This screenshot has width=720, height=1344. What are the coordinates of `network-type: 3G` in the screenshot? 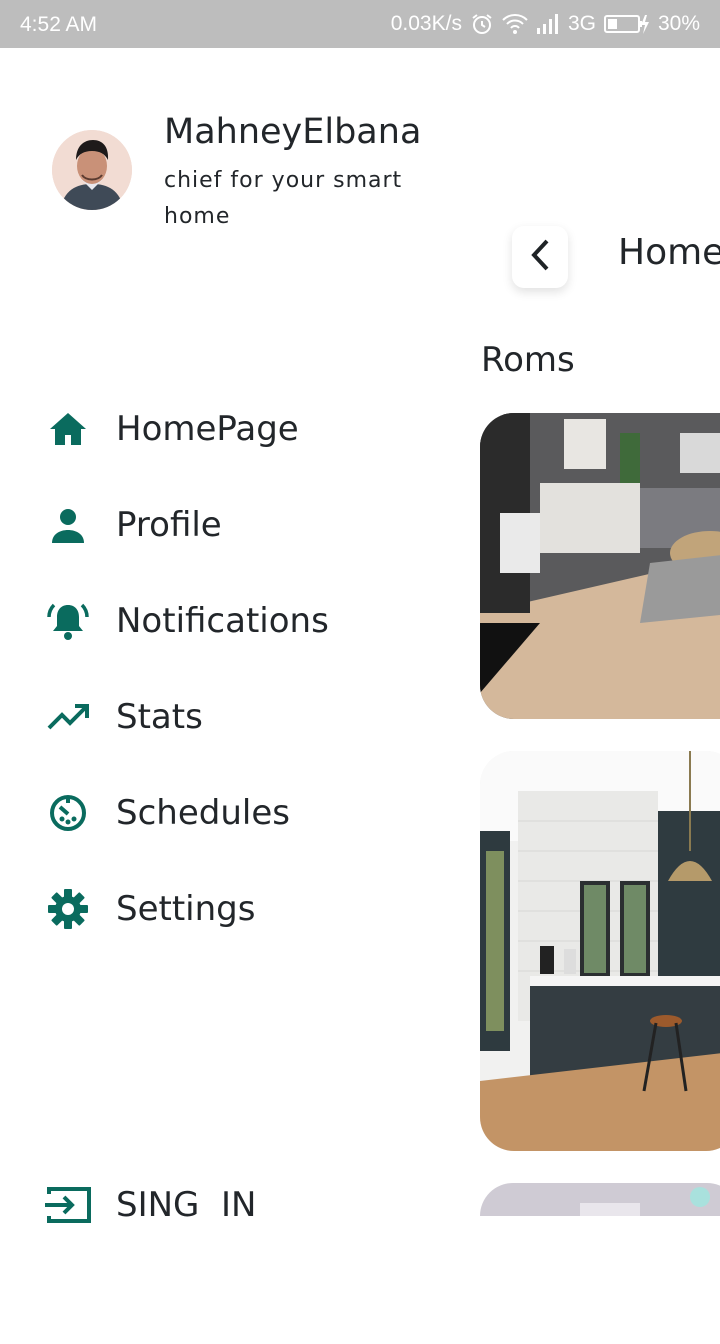 It's located at (581, 23).